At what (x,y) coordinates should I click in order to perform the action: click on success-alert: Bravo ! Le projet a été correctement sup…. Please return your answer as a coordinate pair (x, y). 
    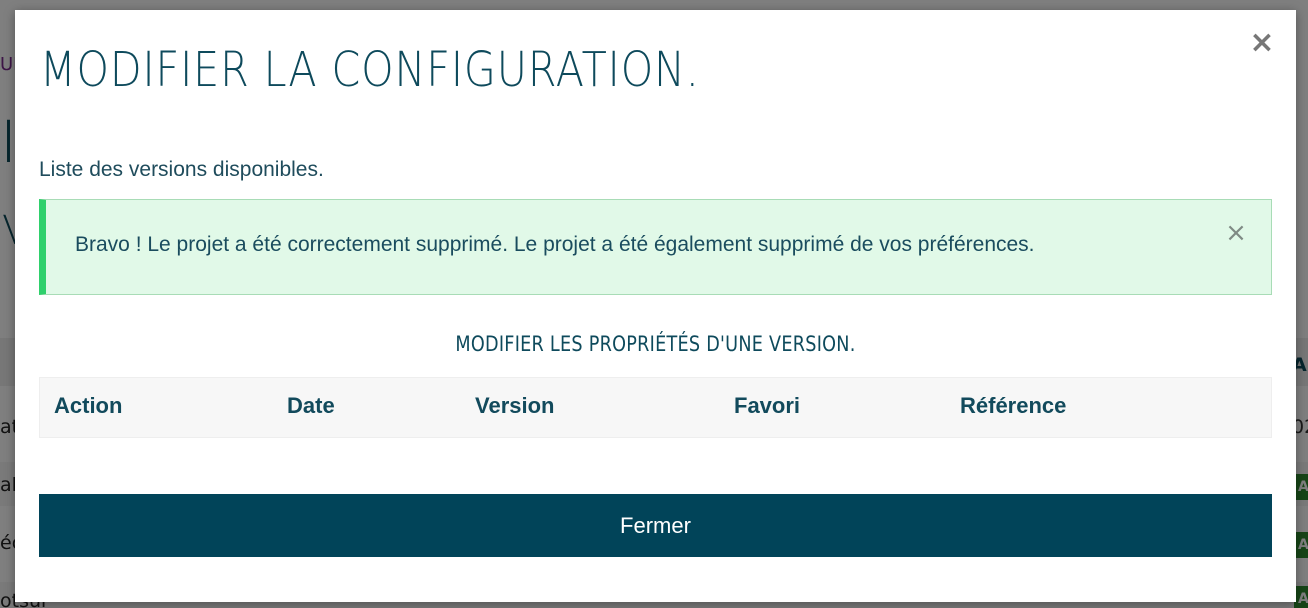
    Looking at the image, I should click on (655, 247).